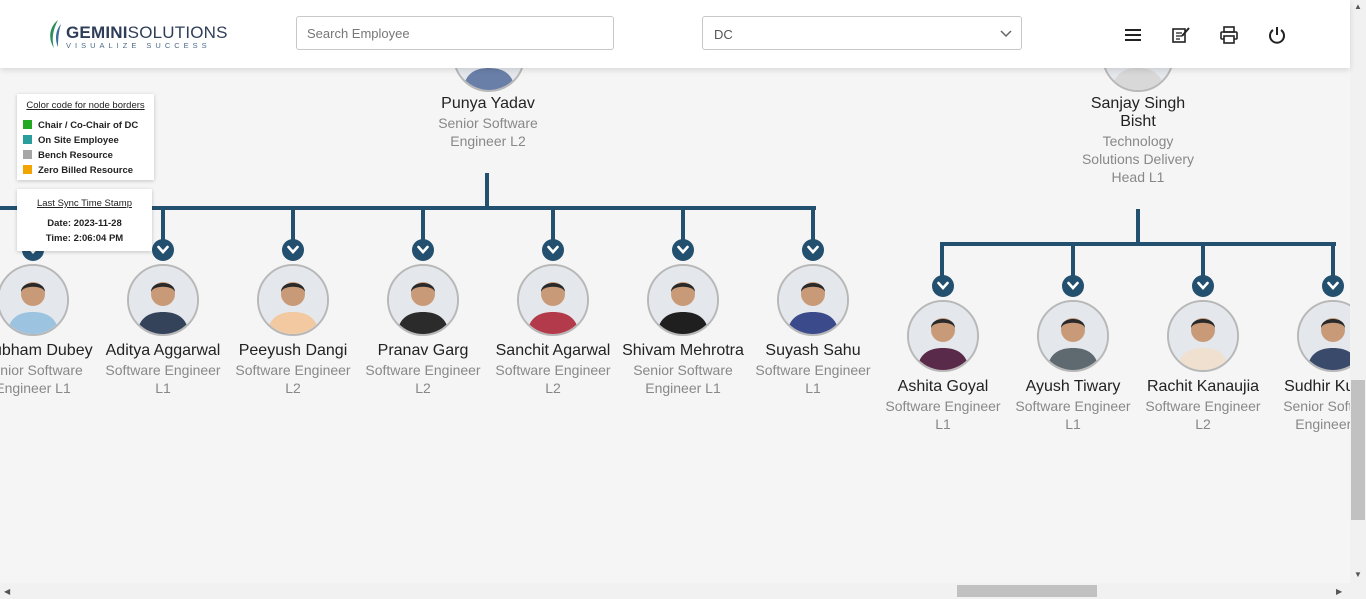 The image size is (1366, 599). Describe the element at coordinates (488, 132) in the screenshot. I see `manager-role: Senior Software Engineer L2` at that location.